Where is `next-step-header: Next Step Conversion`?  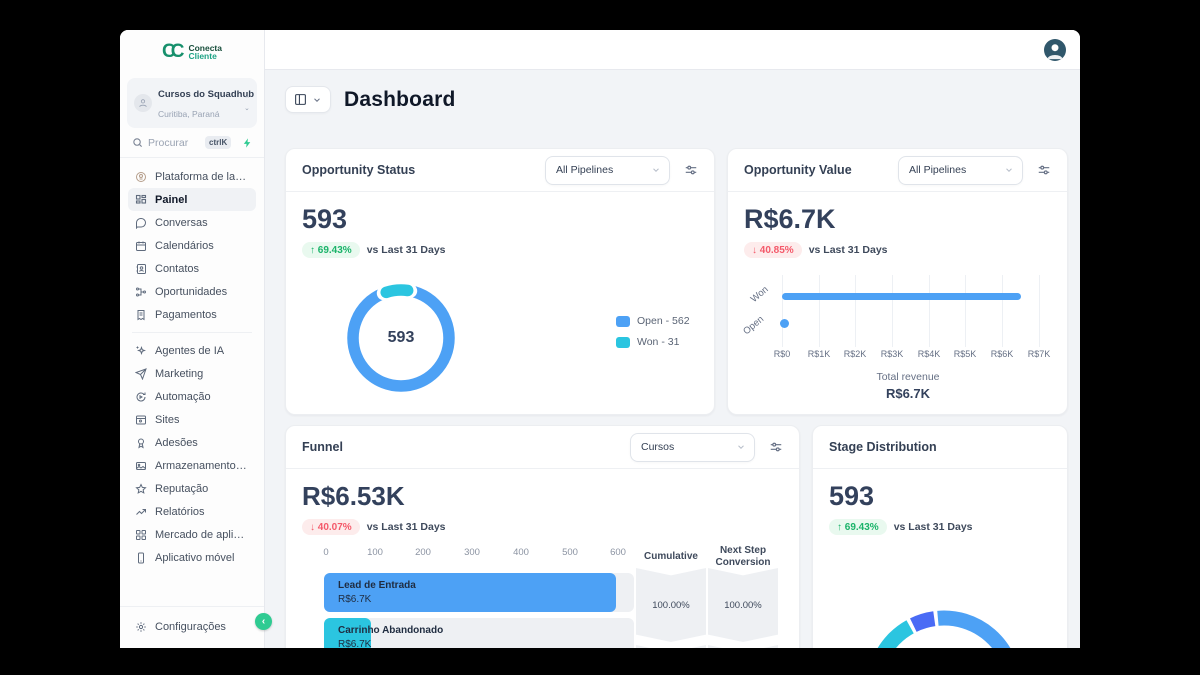 next-step-header: Next Step Conversion is located at coordinates (743, 556).